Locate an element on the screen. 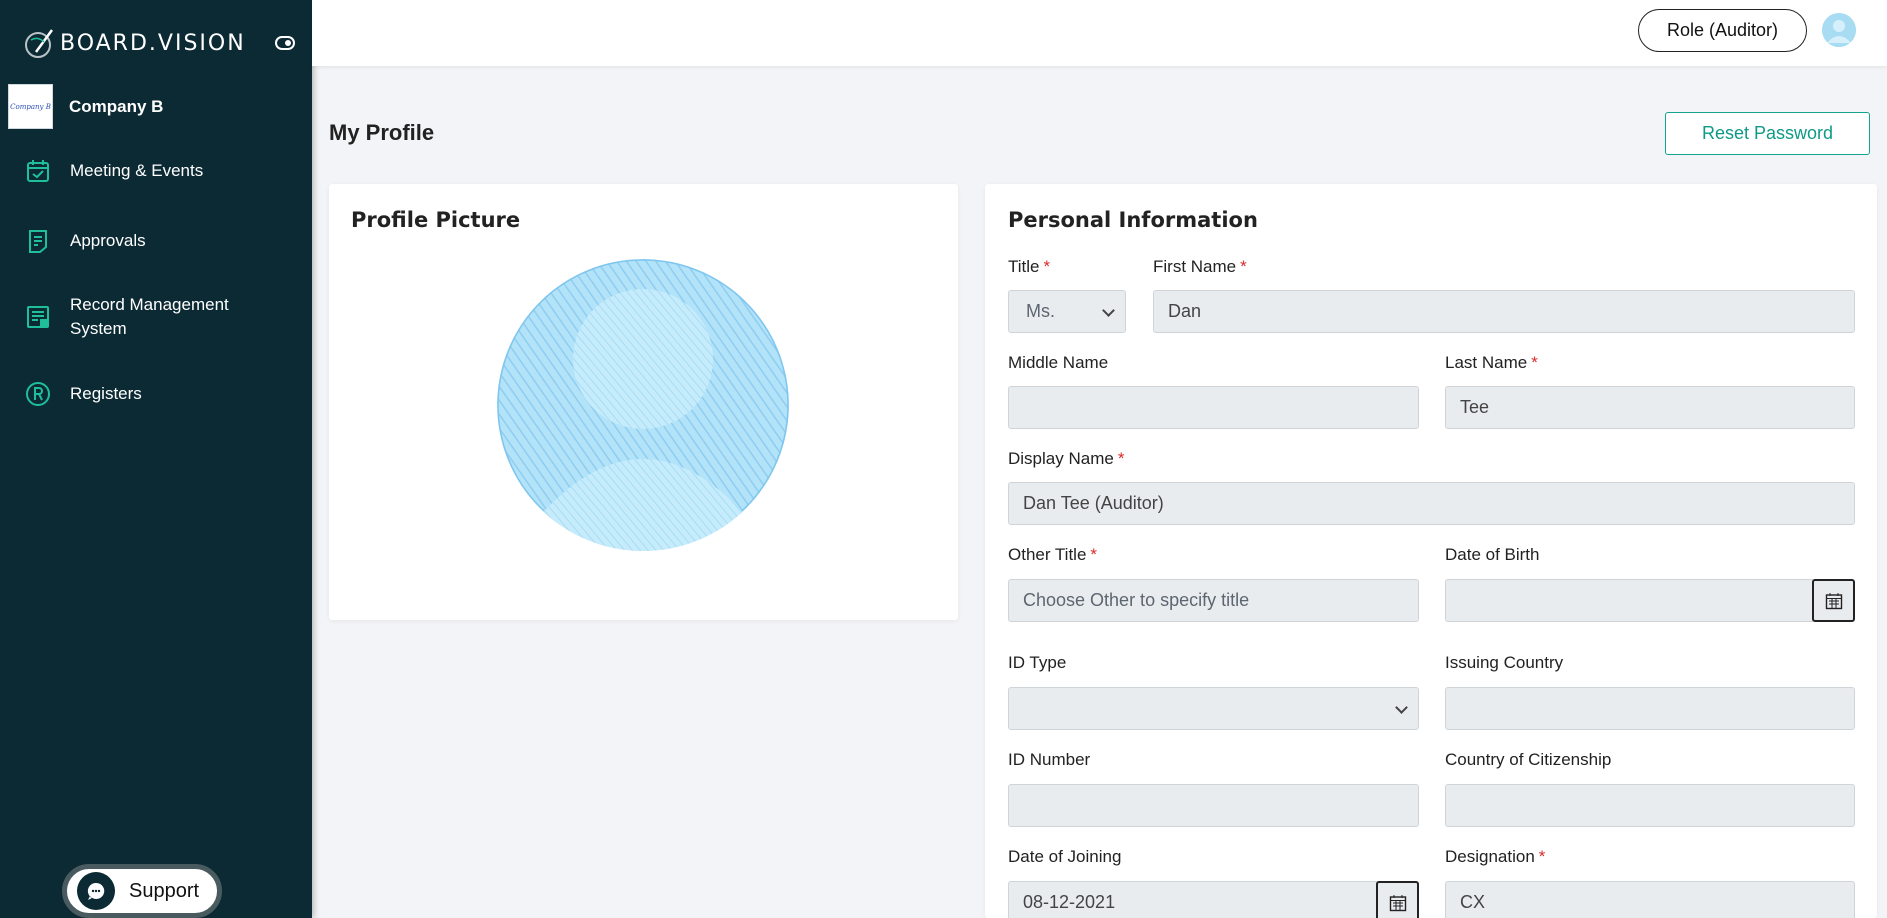 This screenshot has width=1887, height=918. display-name-field: Dan Tee (Auditor) is located at coordinates (1431, 503).